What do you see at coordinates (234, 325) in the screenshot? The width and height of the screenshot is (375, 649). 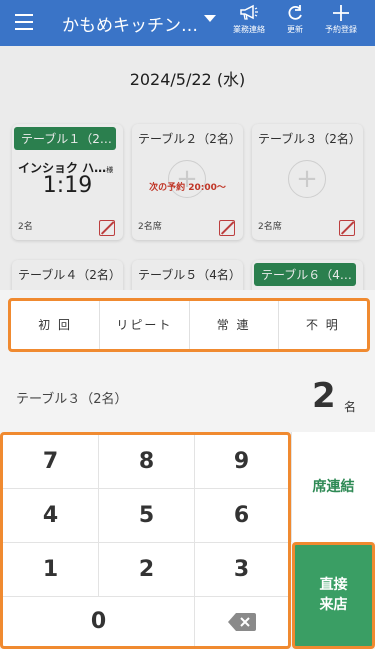 I see `customer-type-regular: 常 連` at bounding box center [234, 325].